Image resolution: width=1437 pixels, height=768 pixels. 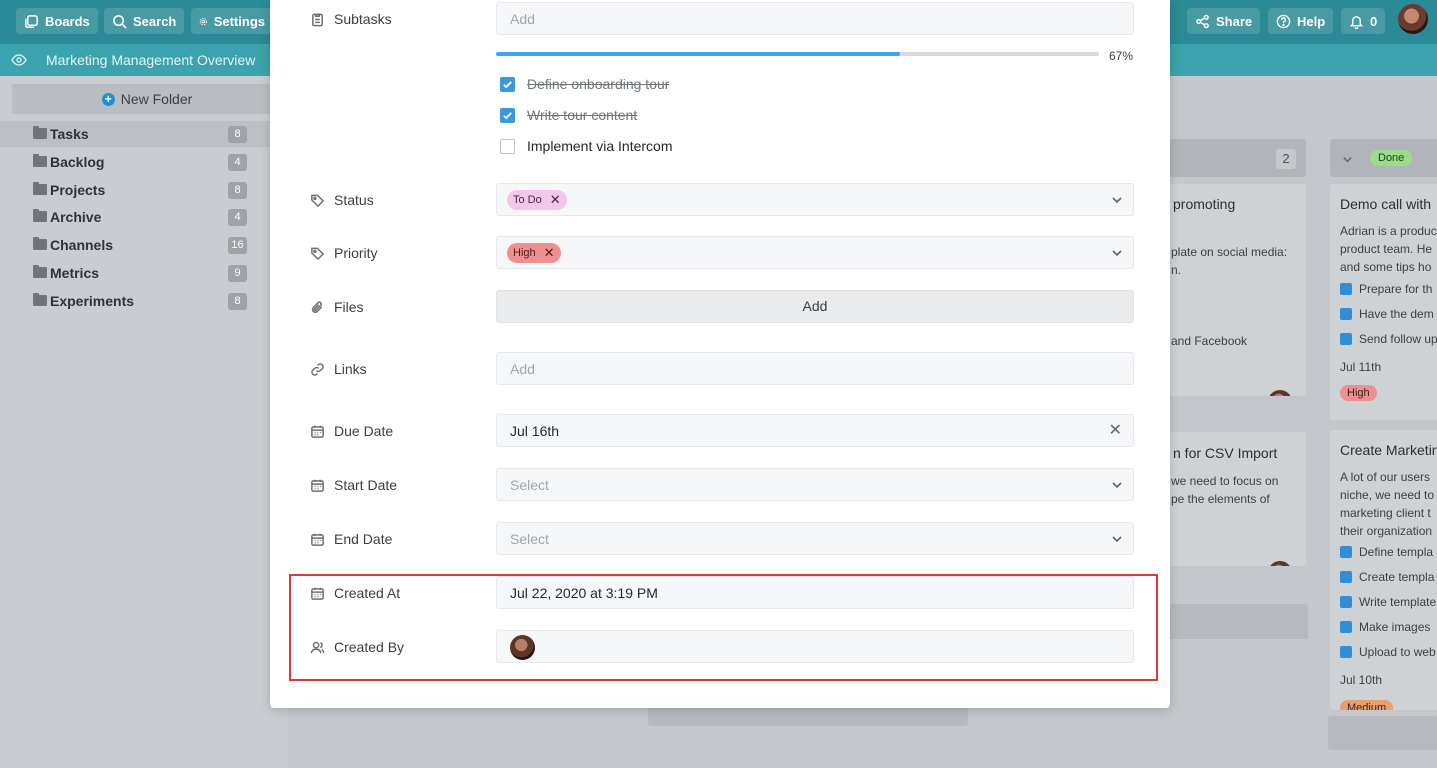 I want to click on start-date-select: Select, so click(x=815, y=484).